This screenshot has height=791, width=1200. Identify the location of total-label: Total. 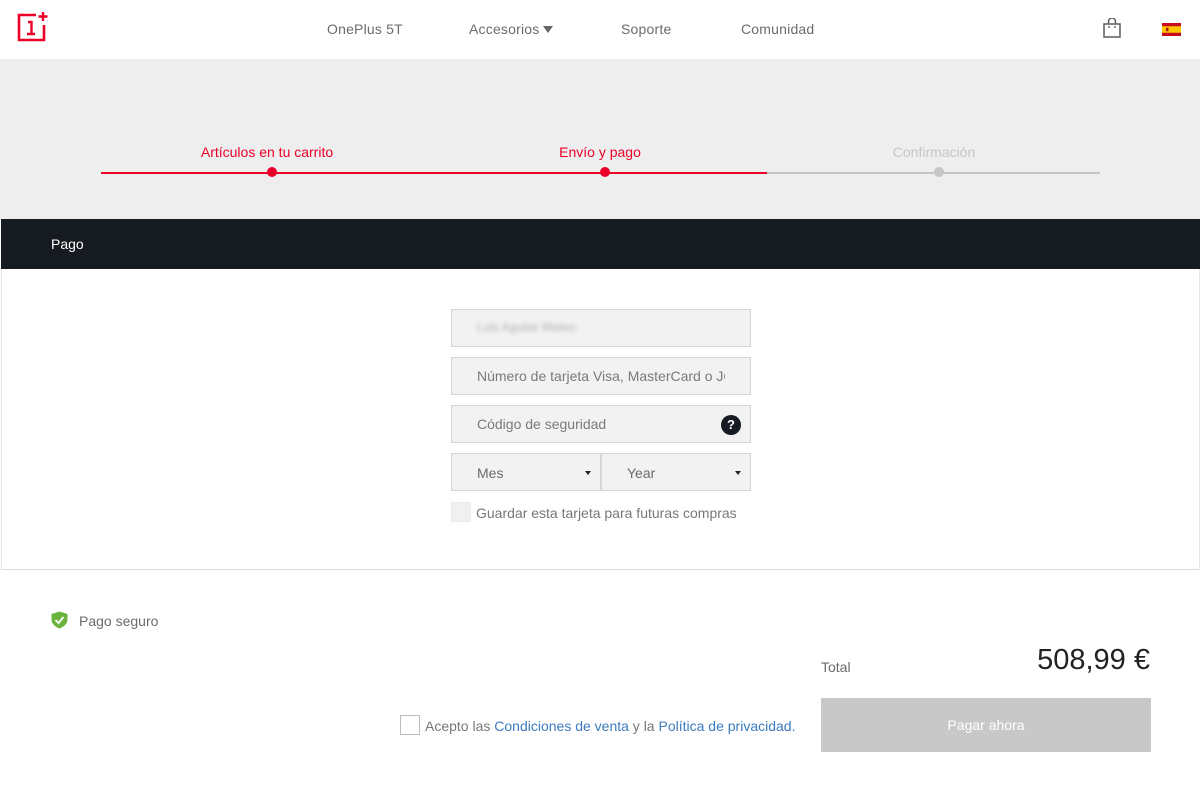
(836, 667).